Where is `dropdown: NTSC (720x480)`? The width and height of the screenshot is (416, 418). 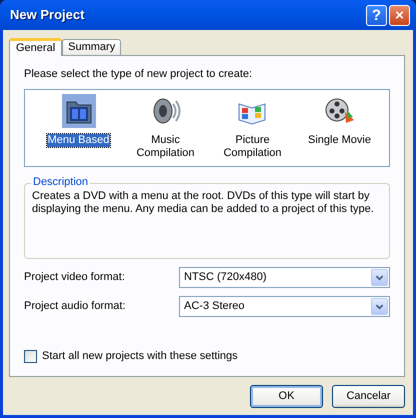 dropdown: NTSC (720x480) is located at coordinates (284, 277).